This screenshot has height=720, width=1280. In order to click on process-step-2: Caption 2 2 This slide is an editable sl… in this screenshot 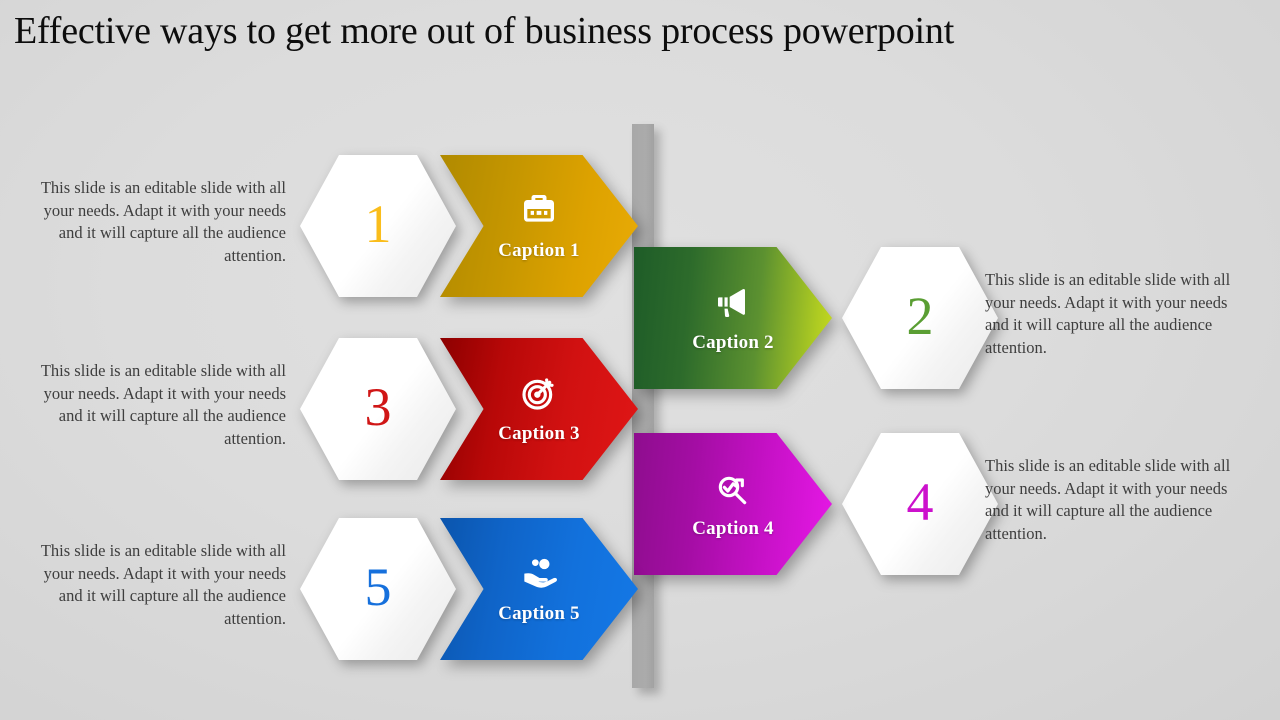, I will do `click(950, 322)`.